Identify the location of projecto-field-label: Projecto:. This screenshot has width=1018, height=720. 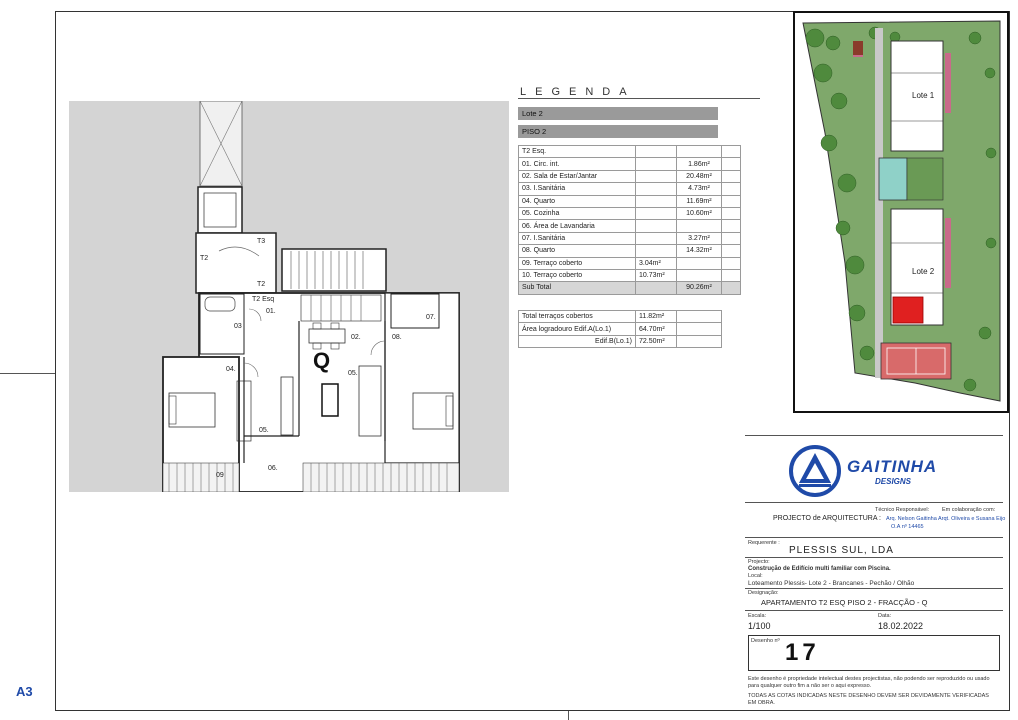
(759, 562).